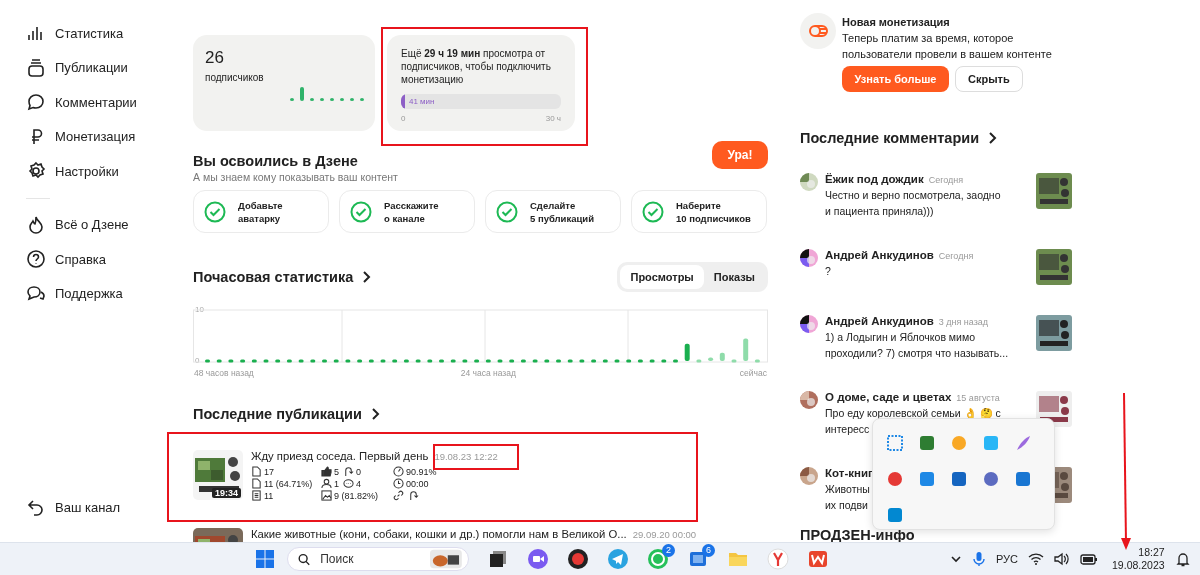 Image resolution: width=1200 pixels, height=575 pixels. Describe the element at coordinates (913, 203) in the screenshot. I see `comment-text: Честно и верно посмотрела, заодно и пациента приняла)))` at that location.